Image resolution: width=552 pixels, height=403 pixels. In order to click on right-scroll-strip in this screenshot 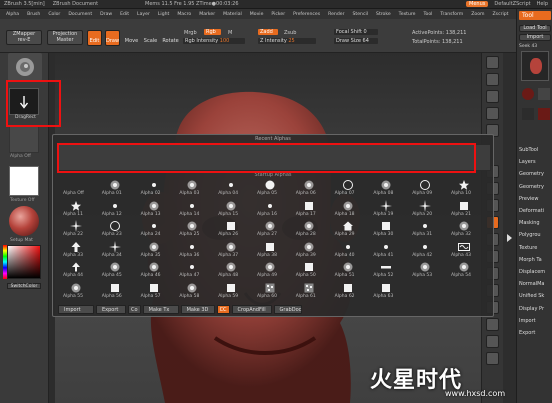, I will do `click(509, 228)`.